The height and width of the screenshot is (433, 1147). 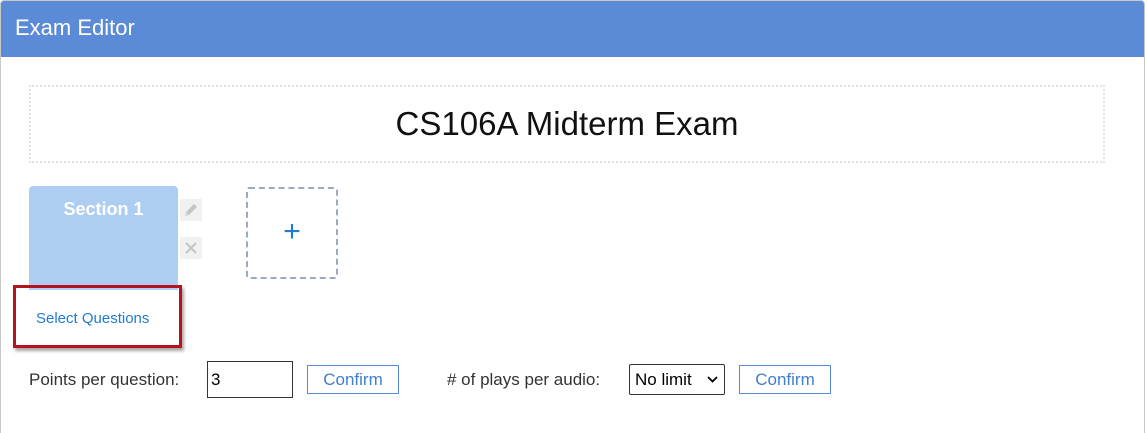 I want to click on edit-section-button, so click(x=191, y=210).